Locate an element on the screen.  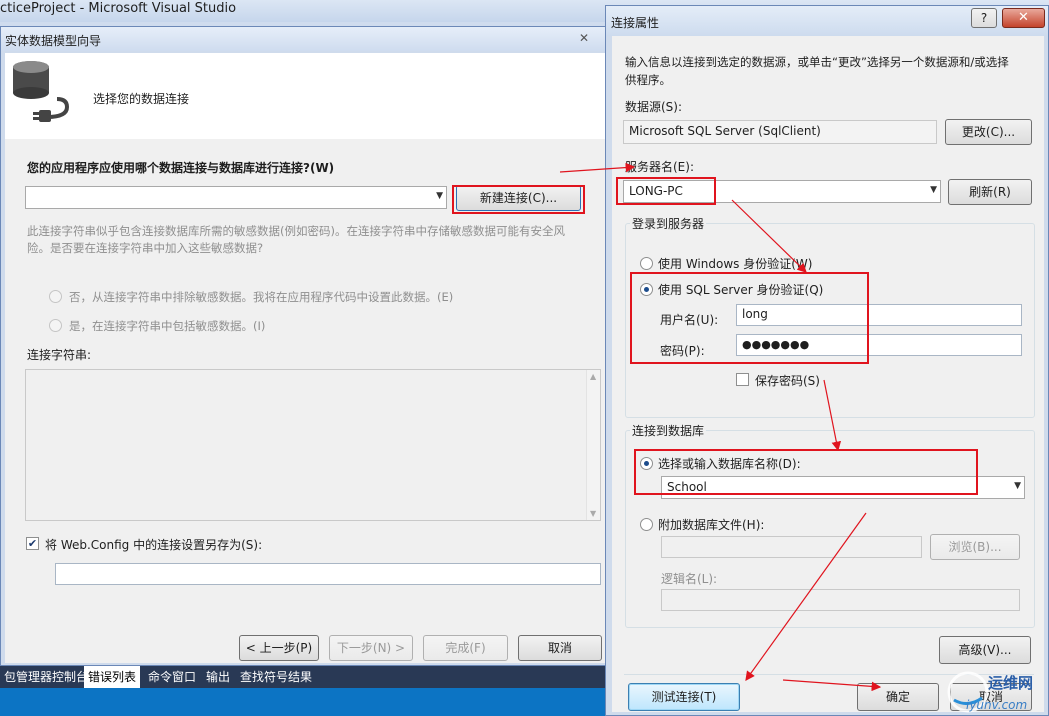
ok-button: 确定 is located at coordinates (898, 697).